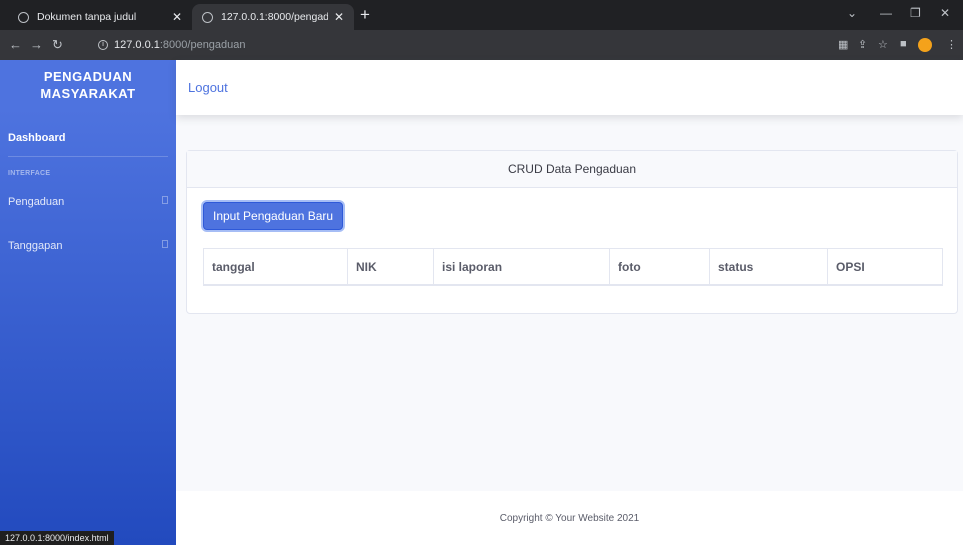 The width and height of the screenshot is (963, 545). I want to click on sidebar-item-pengaduan: Pengaduan, so click(88, 202).